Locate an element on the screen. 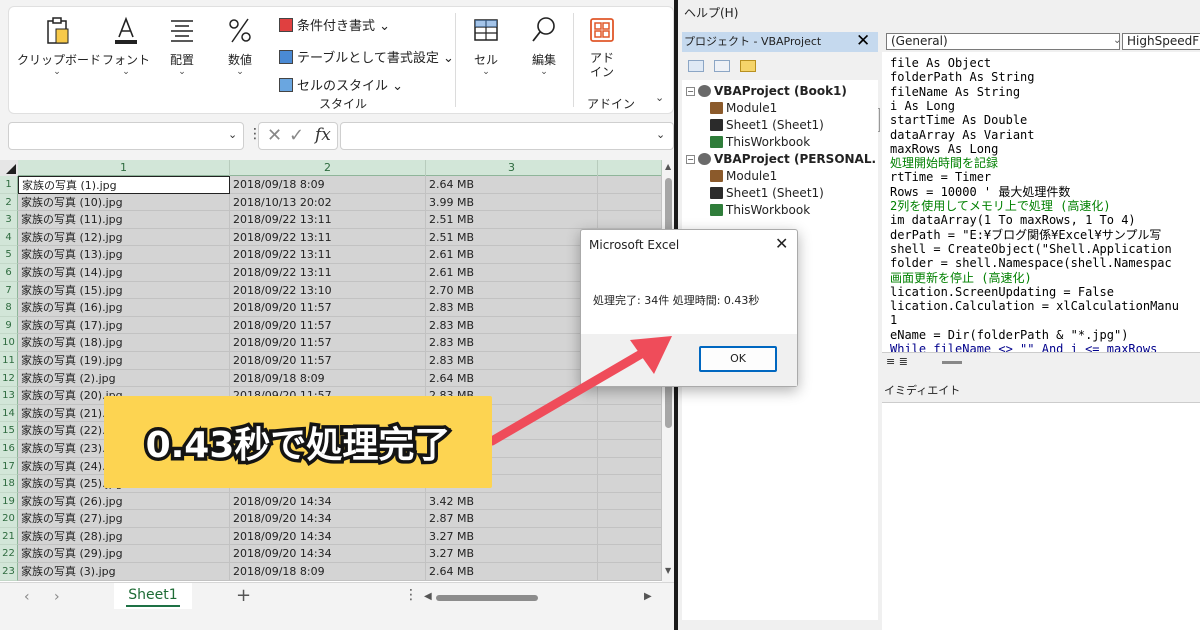 This screenshot has height=630, width=1200. ribbon-collapse-button: ⌄ is located at coordinates (659, 97).